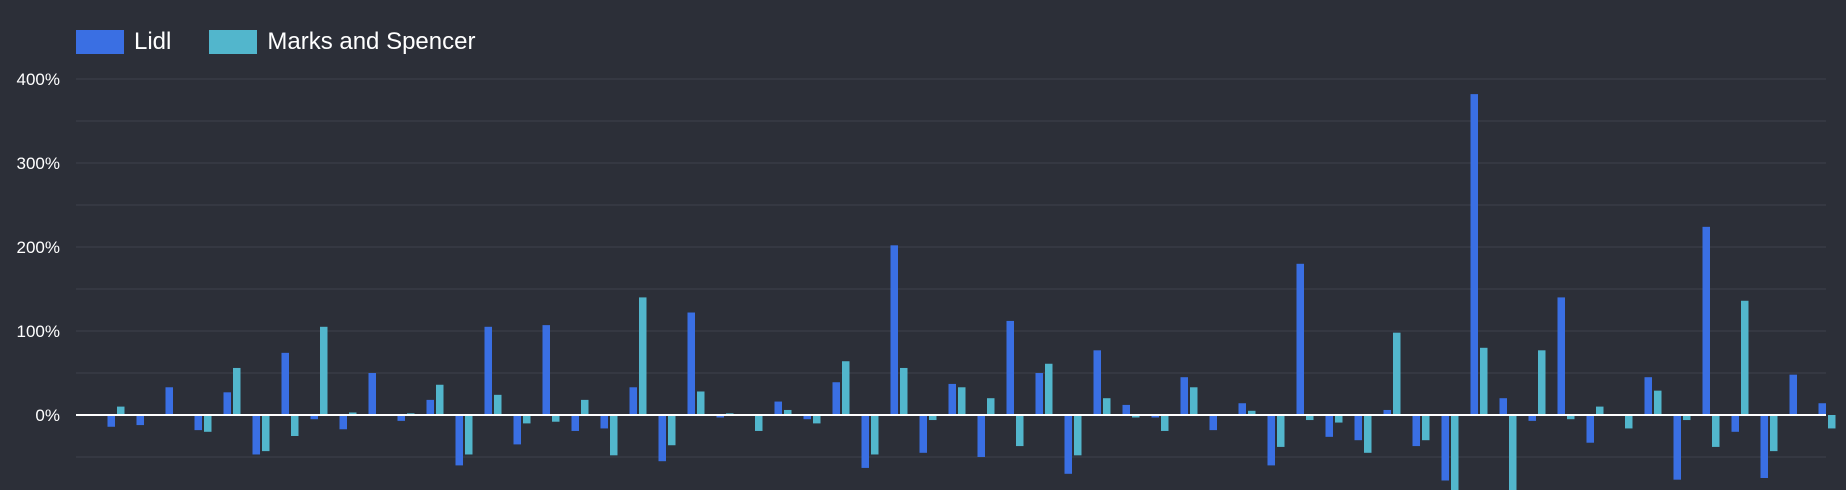 Image resolution: width=1846 pixels, height=490 pixels. I want to click on y-tick-label-400: 400%, so click(38, 79).